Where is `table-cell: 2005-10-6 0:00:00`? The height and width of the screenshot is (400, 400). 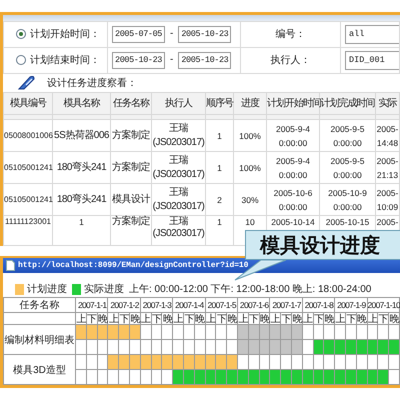 table-cell: 2005-10-6 0:00:00 is located at coordinates (293, 200).